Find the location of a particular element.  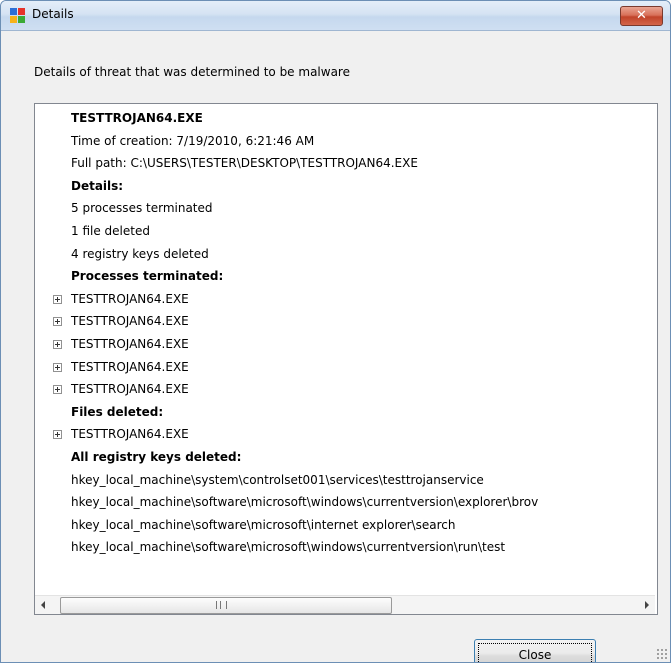

horizontal-scrollbar is located at coordinates (345, 604).